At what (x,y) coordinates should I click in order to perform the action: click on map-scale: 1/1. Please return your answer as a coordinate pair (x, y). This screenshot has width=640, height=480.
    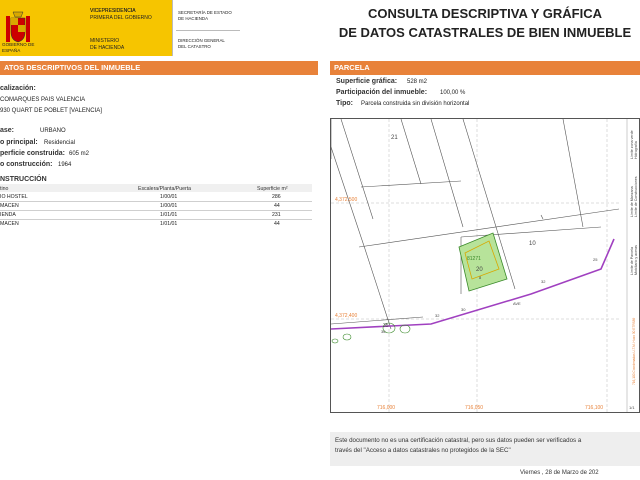
    Looking at the image, I should click on (632, 407).